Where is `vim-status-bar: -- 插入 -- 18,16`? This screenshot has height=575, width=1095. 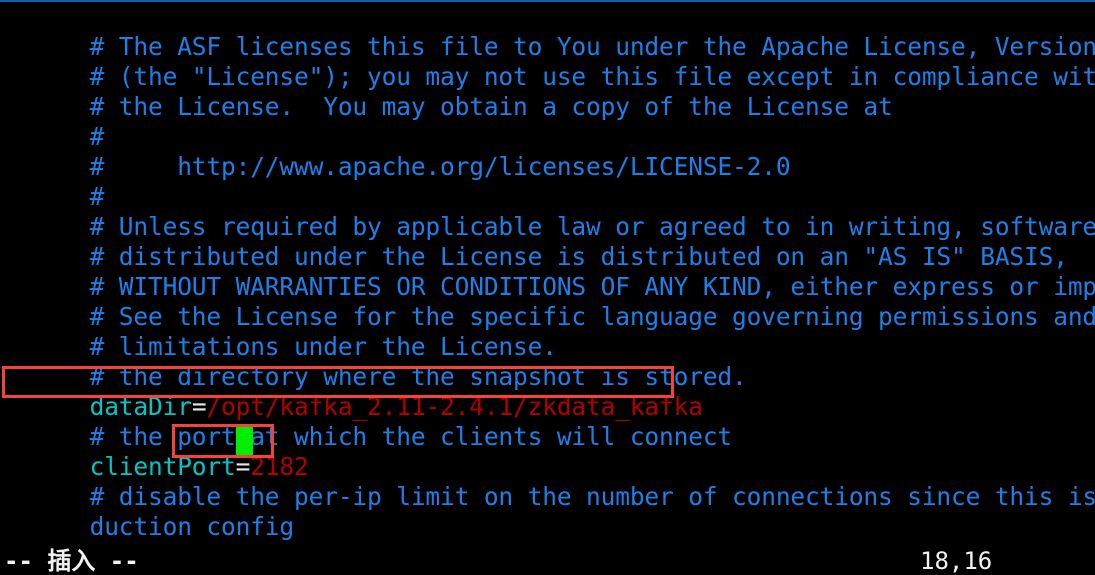 vim-status-bar: -- 插入 -- 18,16 is located at coordinates (547, 560).